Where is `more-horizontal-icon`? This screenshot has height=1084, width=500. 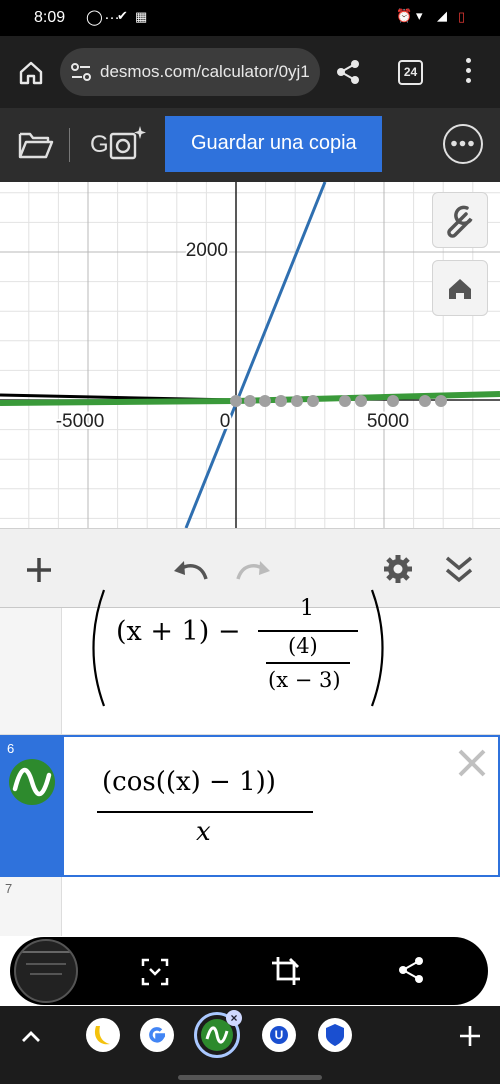 more-horizontal-icon is located at coordinates (462, 143).